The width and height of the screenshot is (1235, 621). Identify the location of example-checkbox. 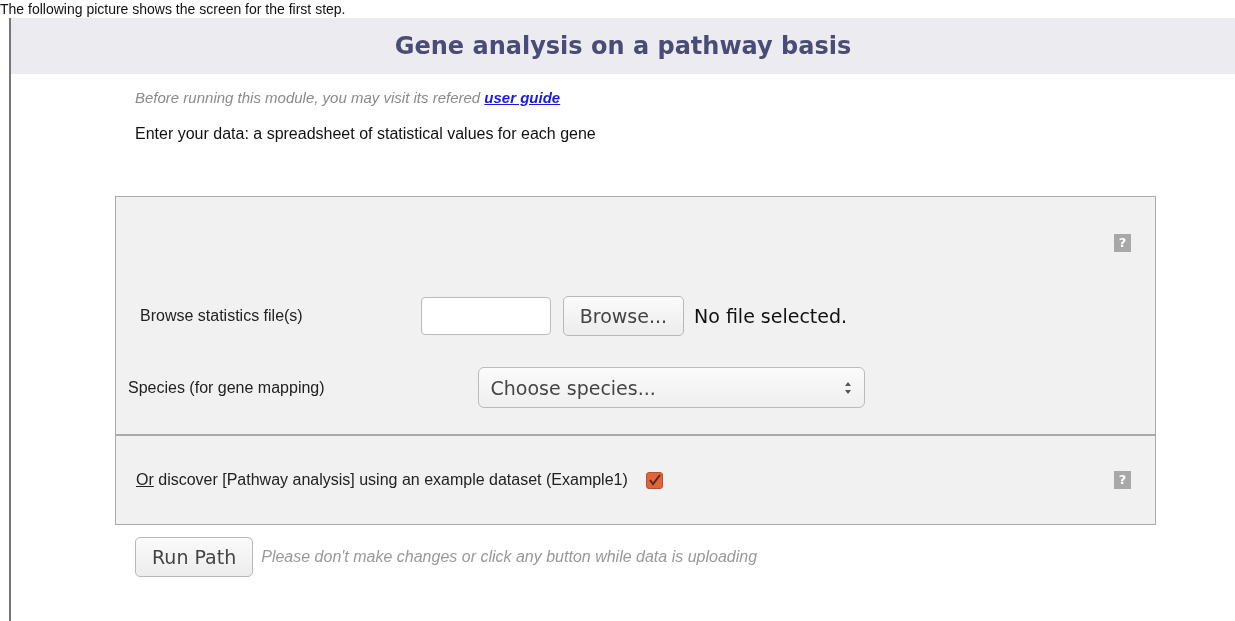
(654, 480).